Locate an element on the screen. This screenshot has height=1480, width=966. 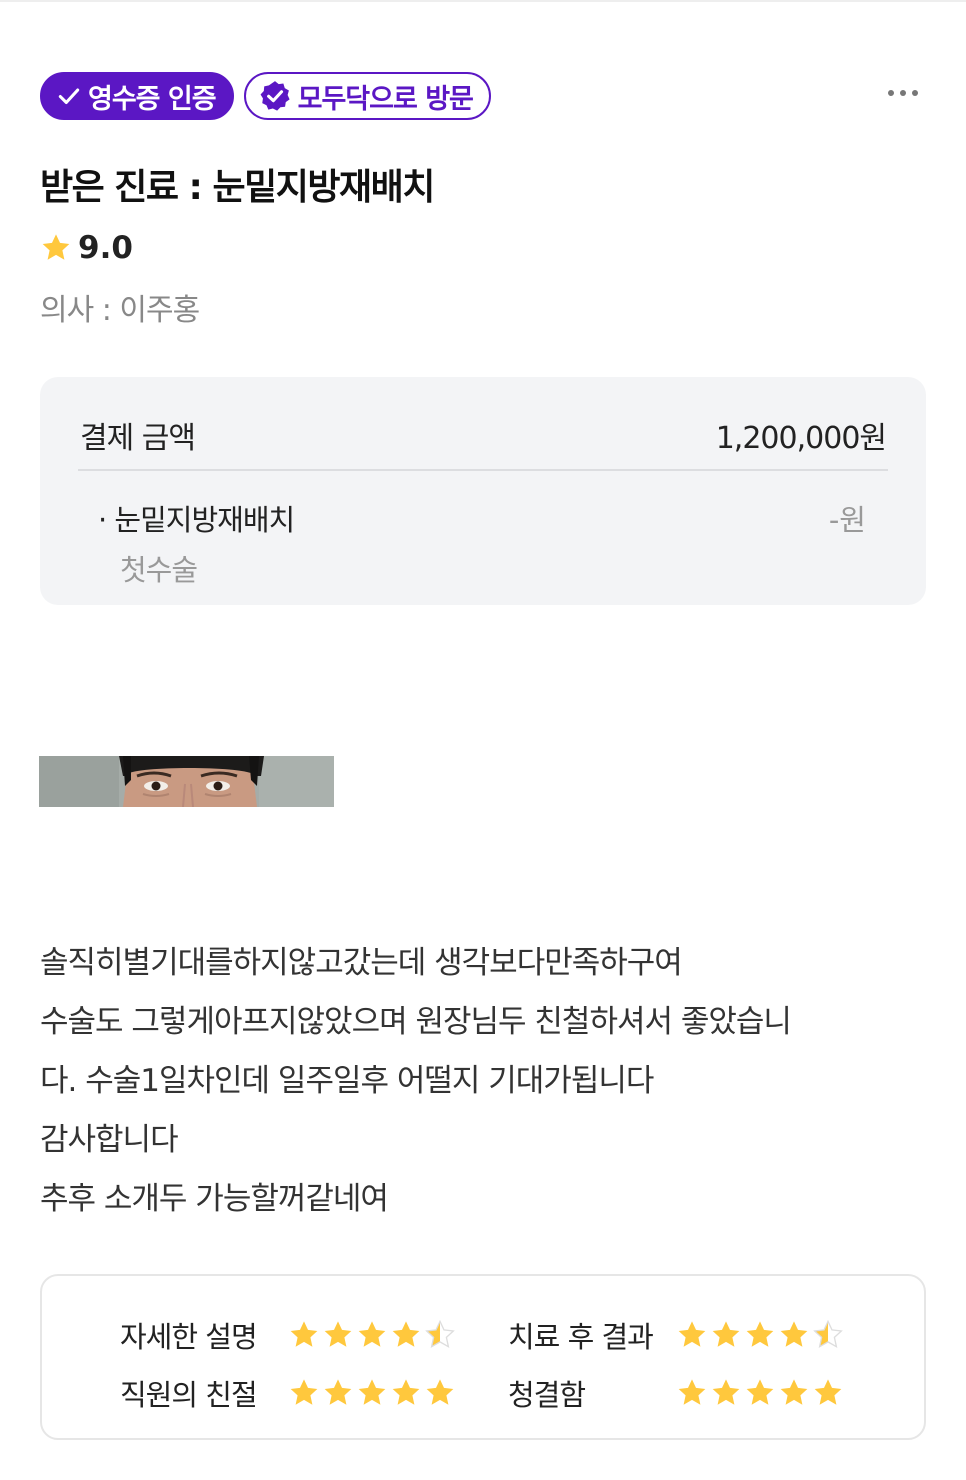
payment-item-name: · 눈밑지방재배치 is located at coordinates (196, 520).